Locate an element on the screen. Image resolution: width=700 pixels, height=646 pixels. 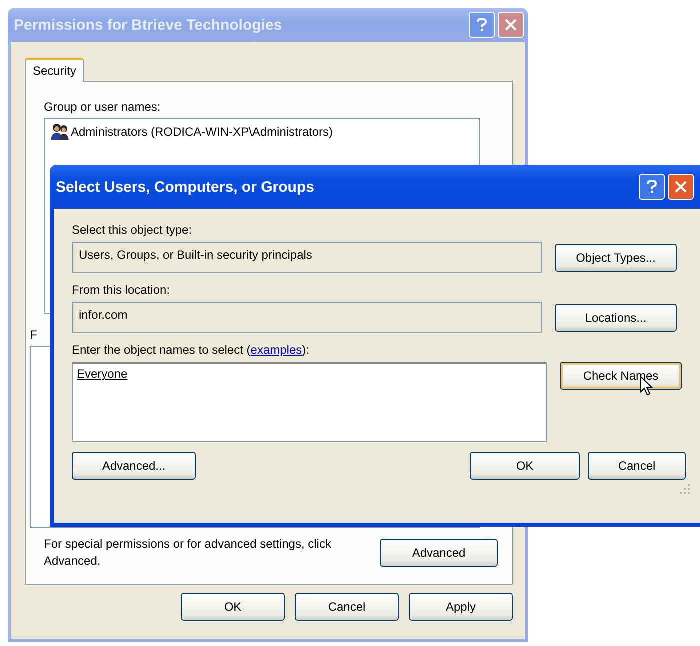
object-type-field: Users, Groups, or Built-in security principals is located at coordinates (307, 257).